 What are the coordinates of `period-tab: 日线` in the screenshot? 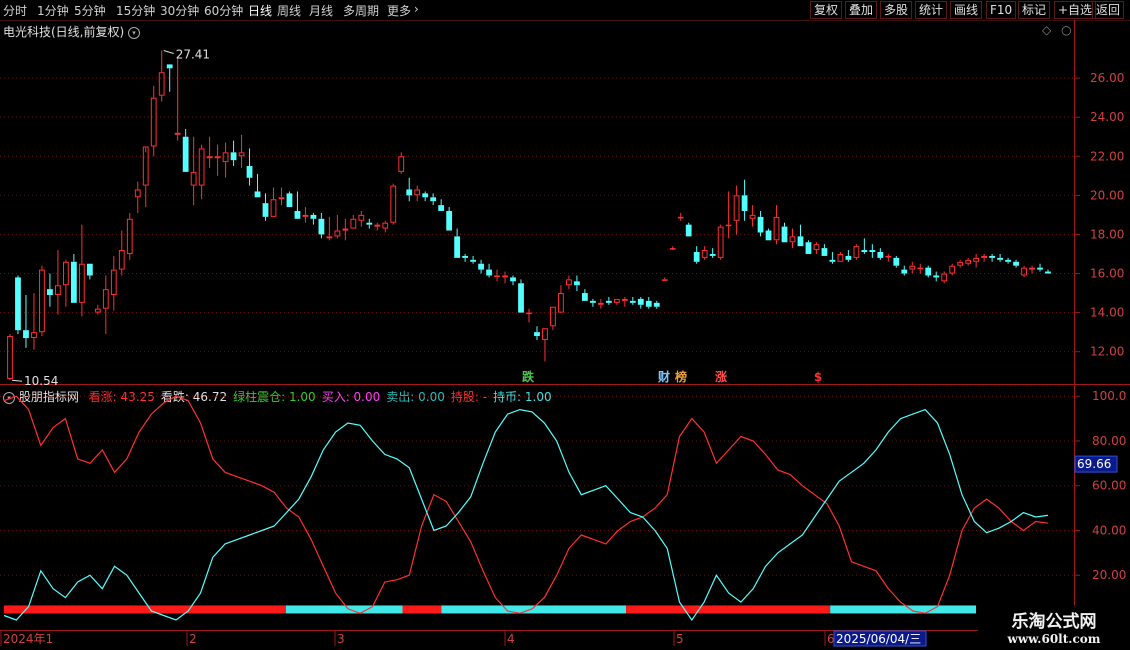 It's located at (260, 10).